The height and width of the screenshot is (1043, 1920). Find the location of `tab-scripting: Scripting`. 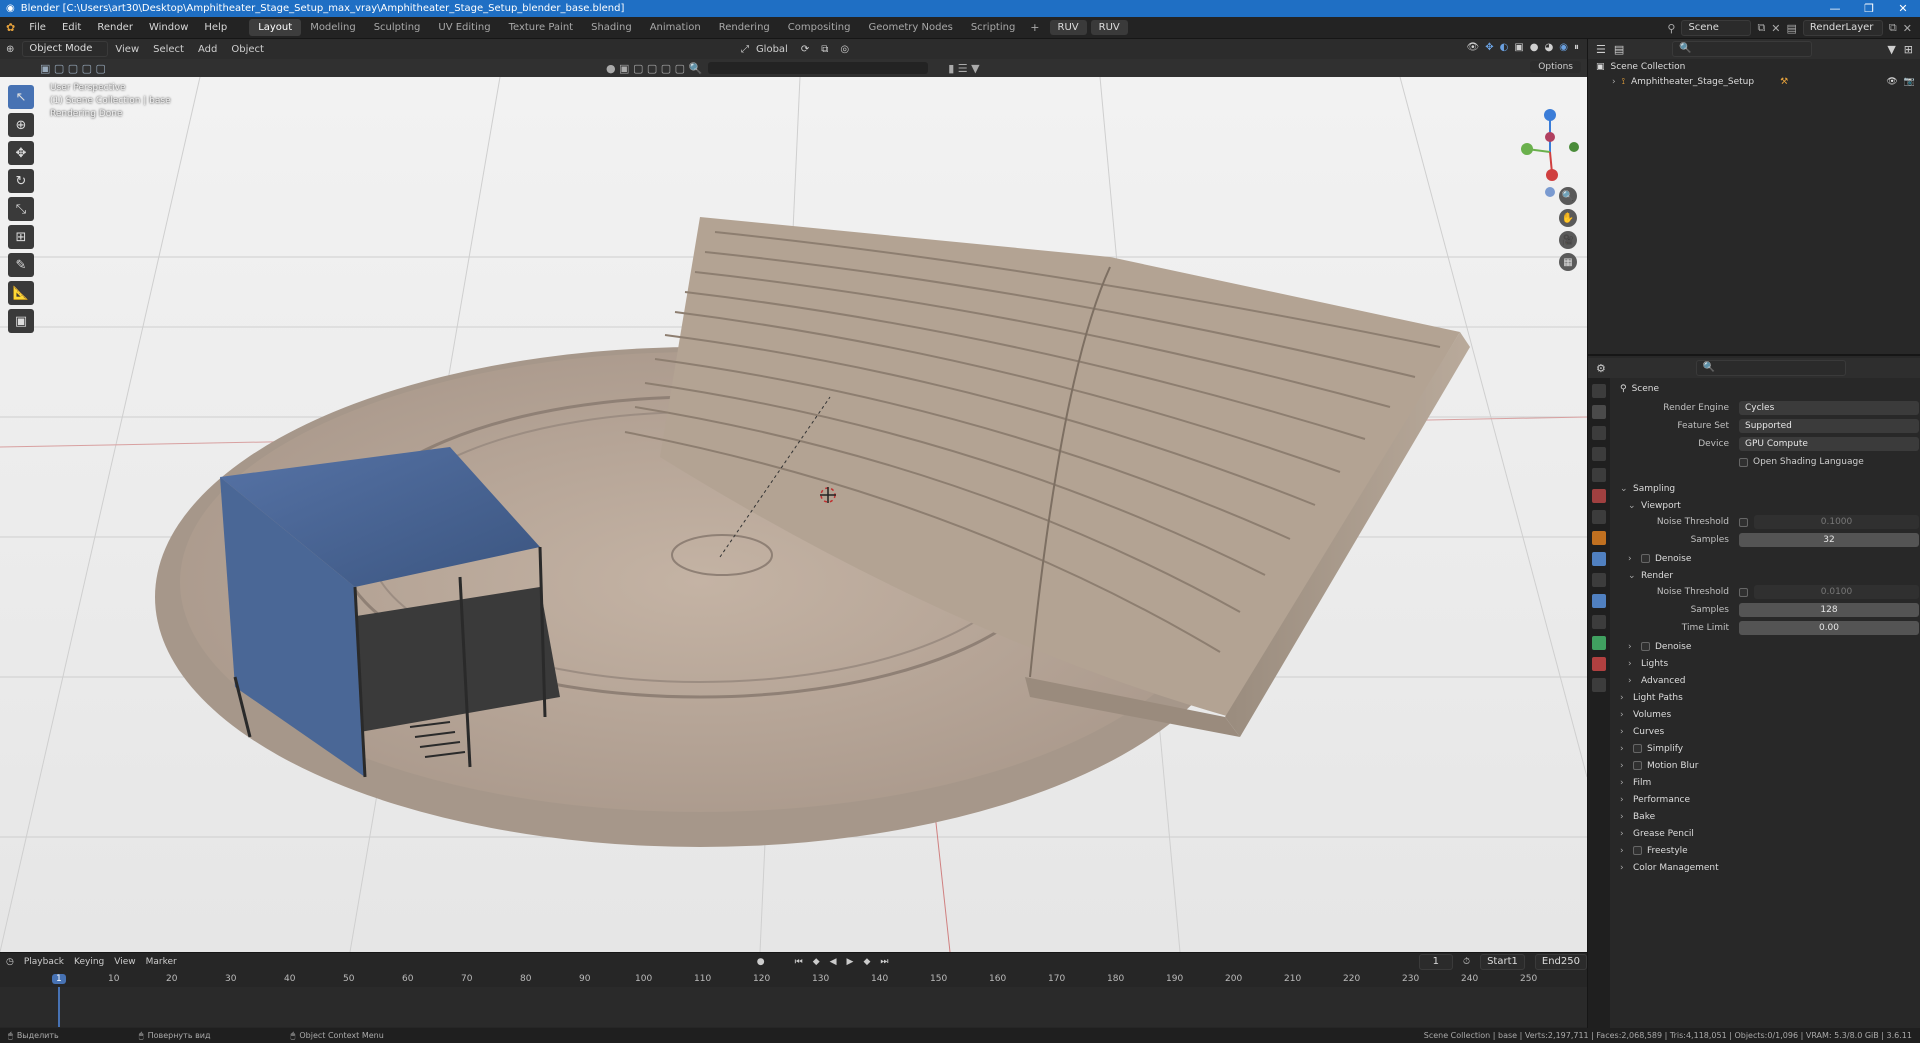

tab-scripting: Scripting is located at coordinates (993, 27).